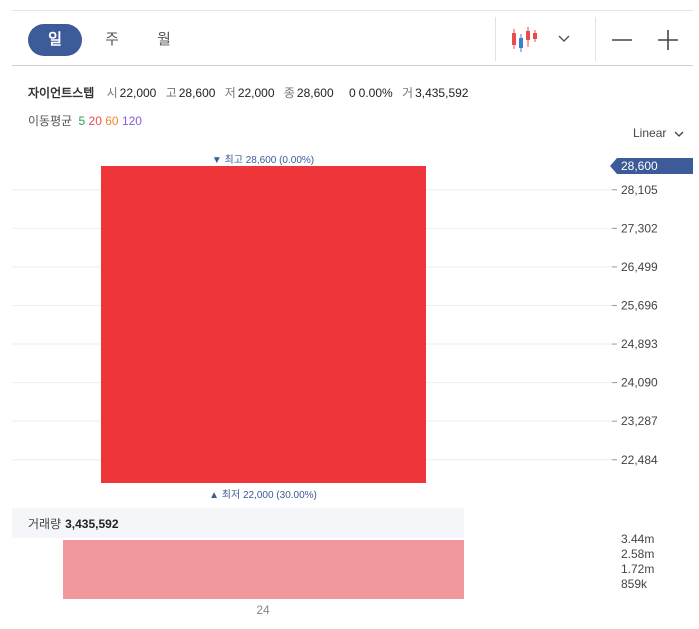 The width and height of the screenshot is (699, 629). What do you see at coordinates (637, 569) in the screenshot?
I see `volume-axis-tick-label: 1.72m` at bounding box center [637, 569].